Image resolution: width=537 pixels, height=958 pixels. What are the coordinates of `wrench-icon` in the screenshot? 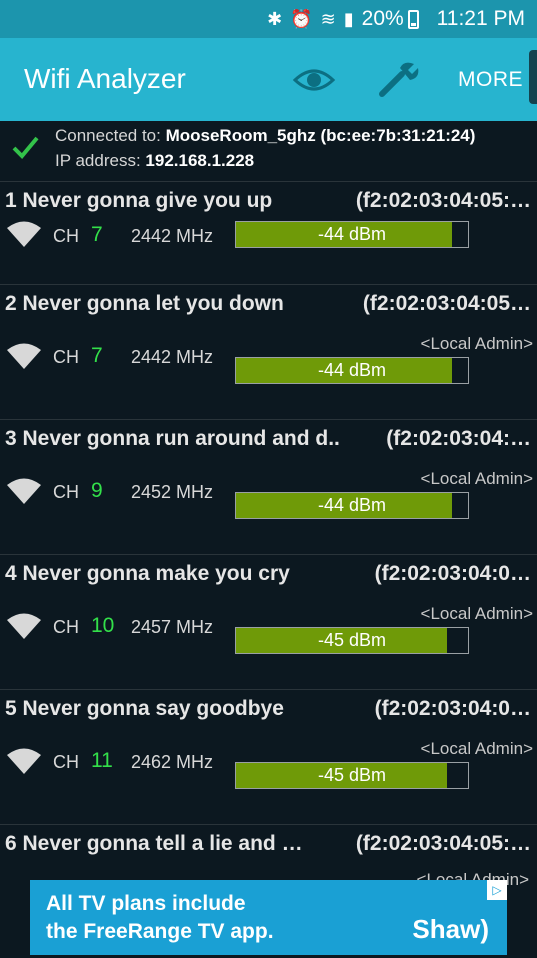 It's located at (399, 79).